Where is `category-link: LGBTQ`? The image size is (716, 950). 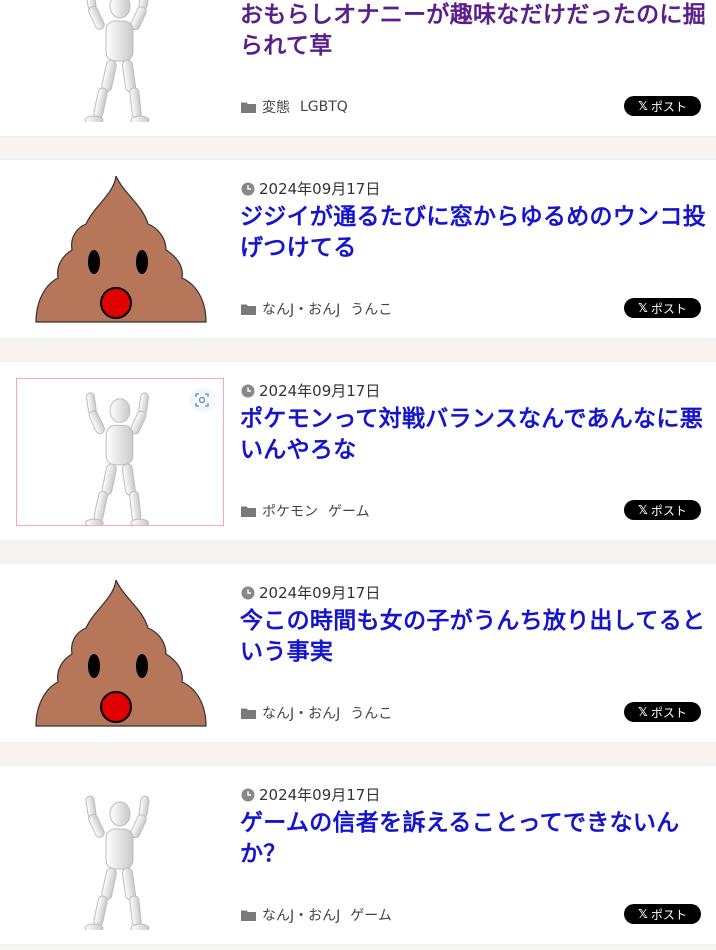
category-link: LGBTQ is located at coordinates (324, 107).